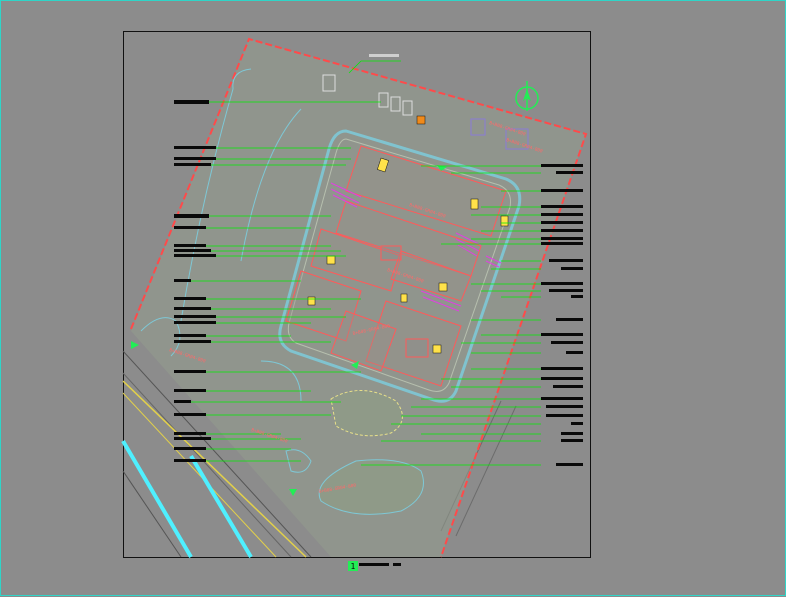 The width and height of the screenshot is (786, 597). I want to click on sheet-number-icon: 1, so click(374, 566).